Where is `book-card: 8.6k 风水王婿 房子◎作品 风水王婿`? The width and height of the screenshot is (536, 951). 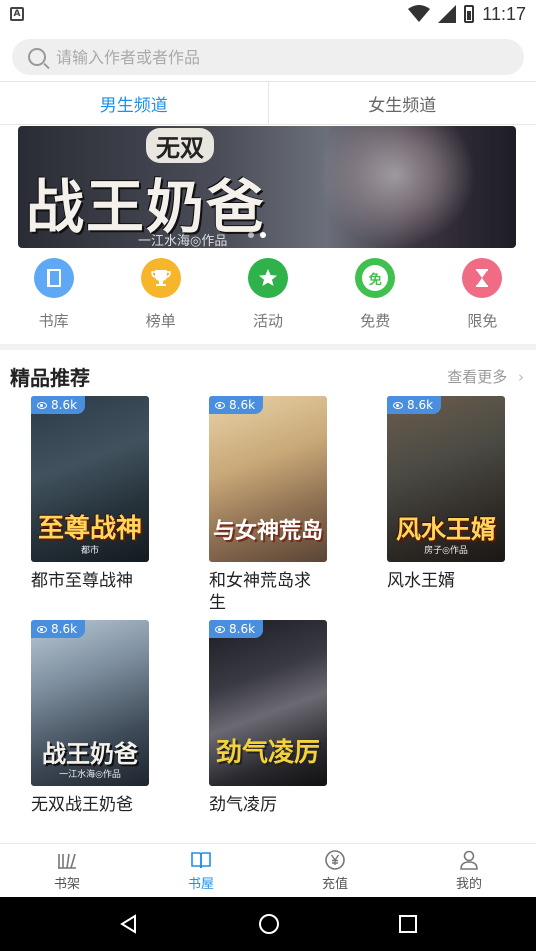 book-card: 8.6k 风水王婿 房子◎作品 风水王婿 is located at coordinates (446, 494).